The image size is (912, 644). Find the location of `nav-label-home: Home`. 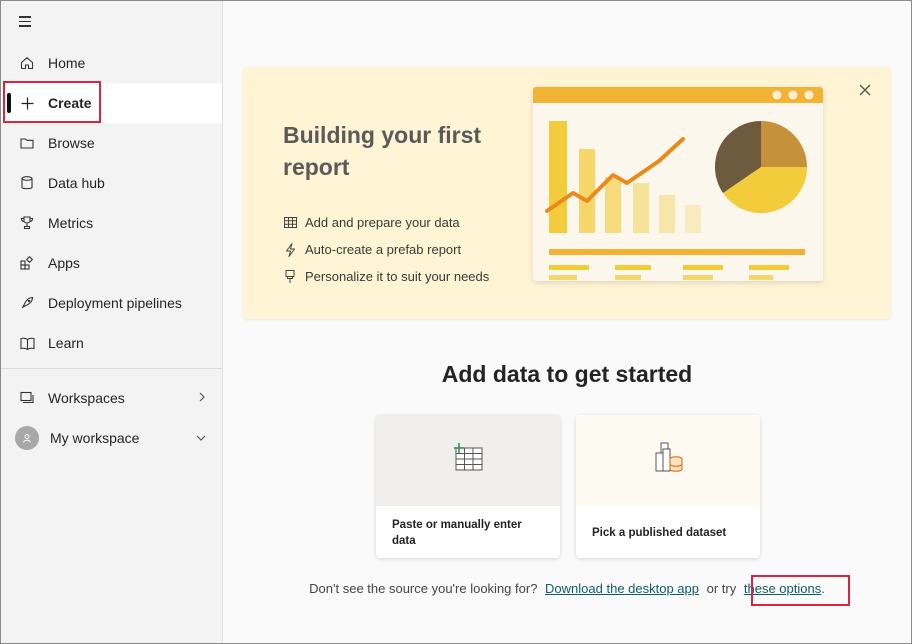

nav-label-home: Home is located at coordinates (67, 63).